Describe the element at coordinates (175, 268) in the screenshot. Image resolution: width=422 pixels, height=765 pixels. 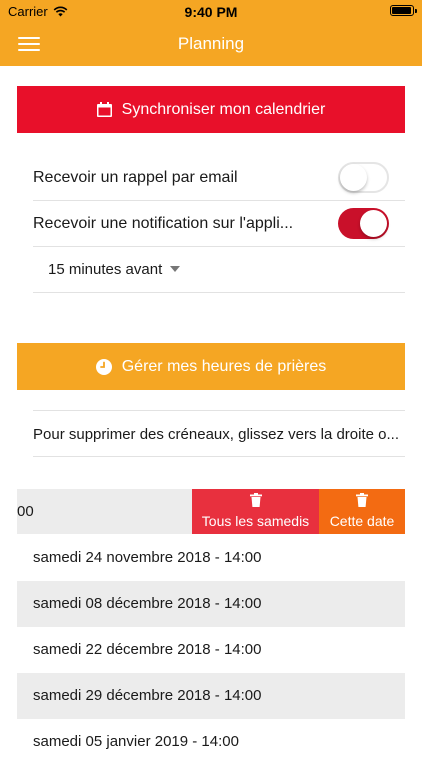
I see `caret-down-icon` at that location.